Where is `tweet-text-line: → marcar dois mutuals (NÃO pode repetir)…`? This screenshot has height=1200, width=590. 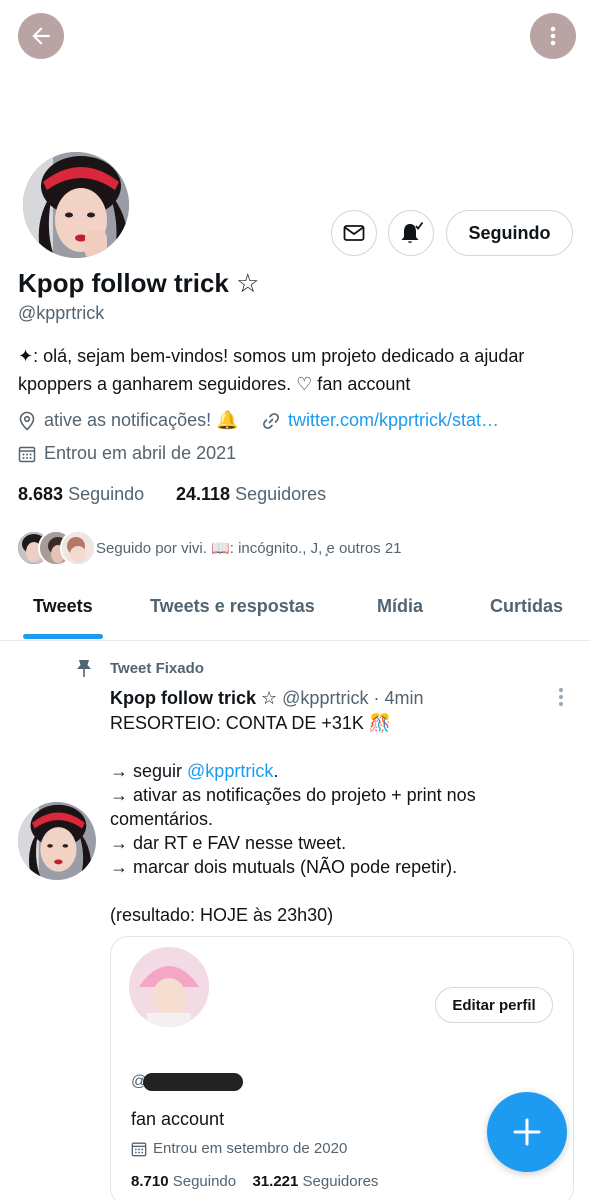
tweet-text-line: → marcar dois mutuals (NÃO pode repetir)… is located at coordinates (284, 867).